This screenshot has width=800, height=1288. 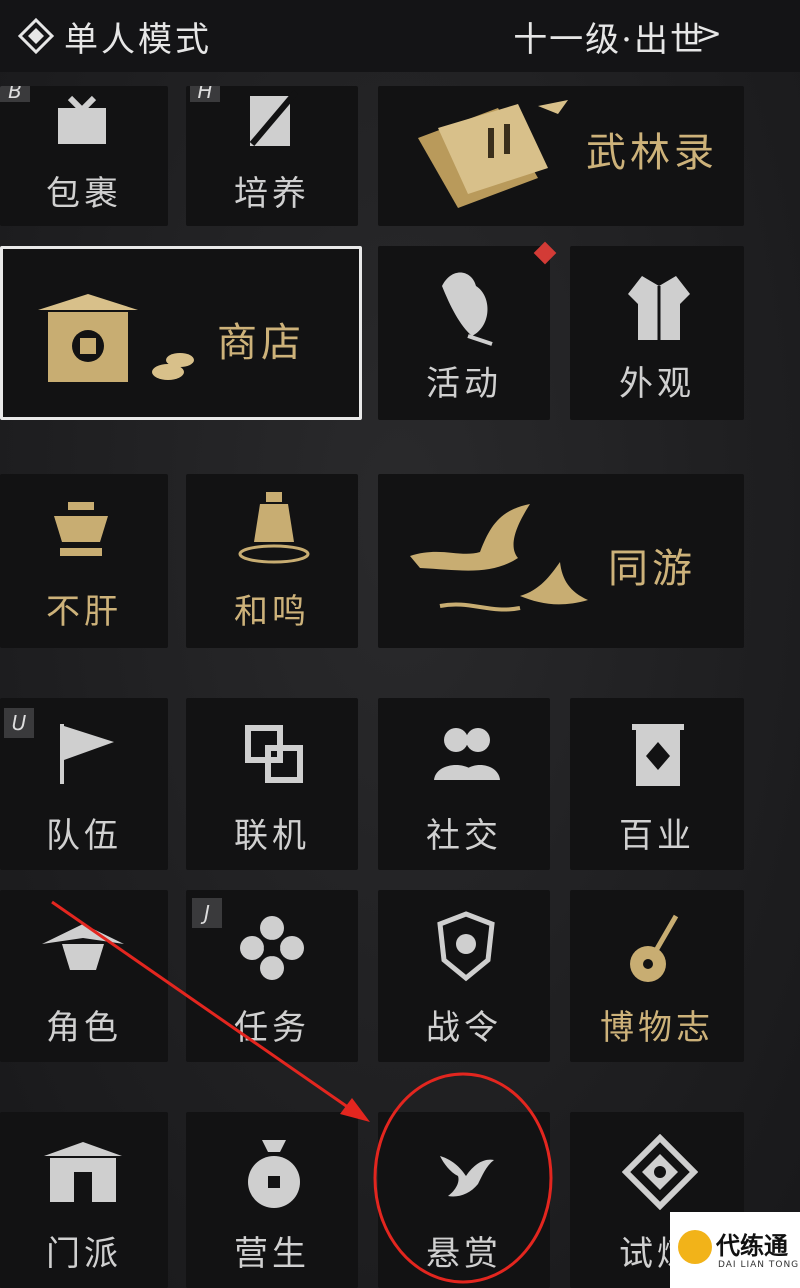 I want to click on annotation-arrow, so click(x=202, y=1006).